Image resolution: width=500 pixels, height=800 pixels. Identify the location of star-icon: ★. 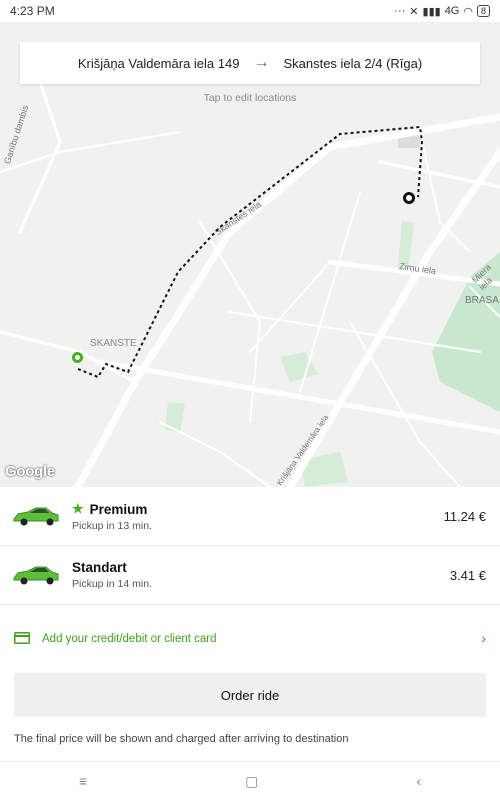
(78, 508).